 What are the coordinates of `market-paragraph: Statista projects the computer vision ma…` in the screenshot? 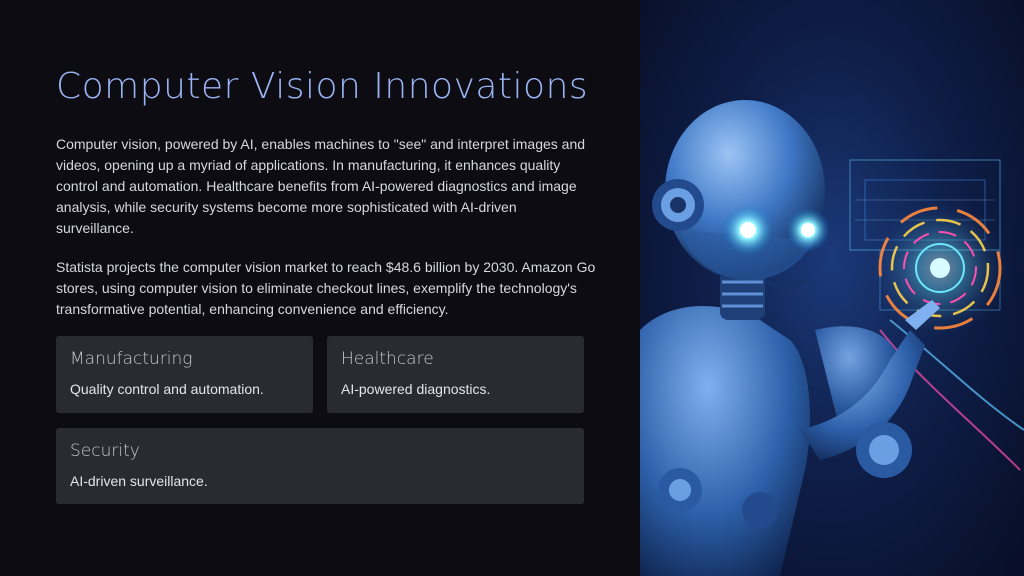 It's located at (326, 288).